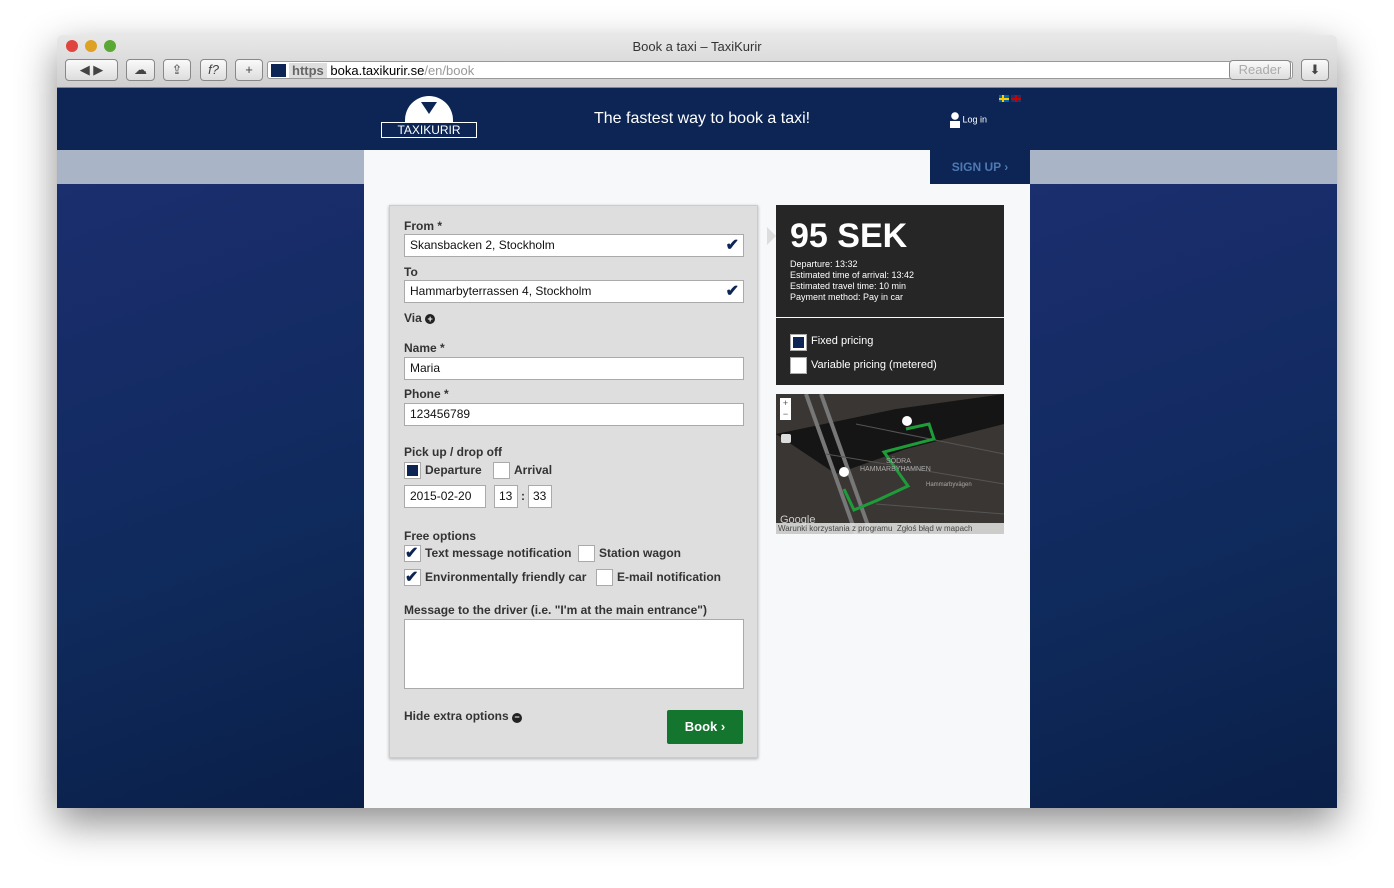 This screenshot has height=888, width=1394. I want to click on option-label: Text message notification, so click(498, 553).